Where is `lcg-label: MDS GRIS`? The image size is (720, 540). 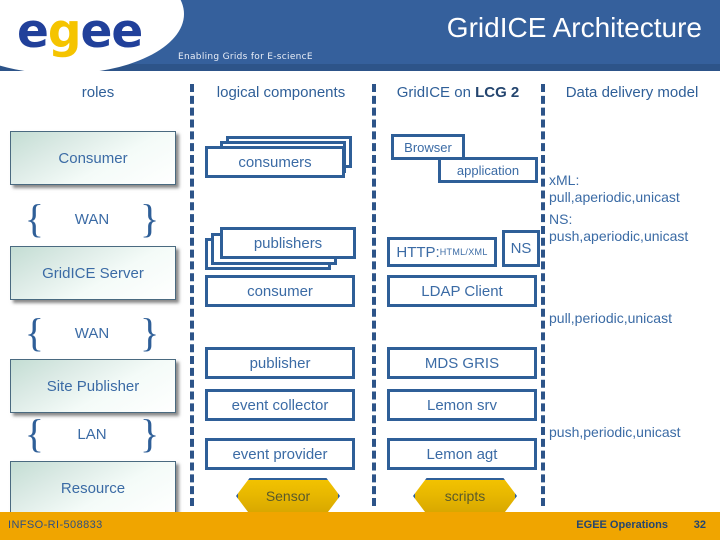
lcg-label: MDS GRIS is located at coordinates (462, 363).